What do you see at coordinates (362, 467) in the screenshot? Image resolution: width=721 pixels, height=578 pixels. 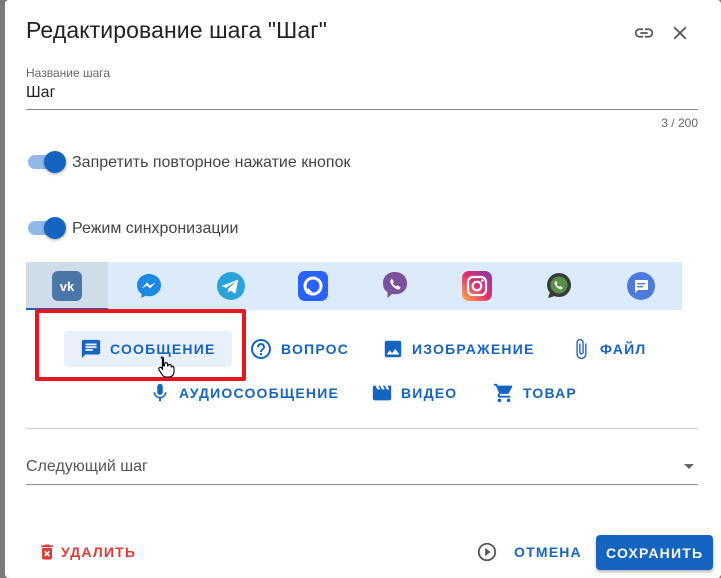 I see `next-step-select: Следующий шаг` at bounding box center [362, 467].